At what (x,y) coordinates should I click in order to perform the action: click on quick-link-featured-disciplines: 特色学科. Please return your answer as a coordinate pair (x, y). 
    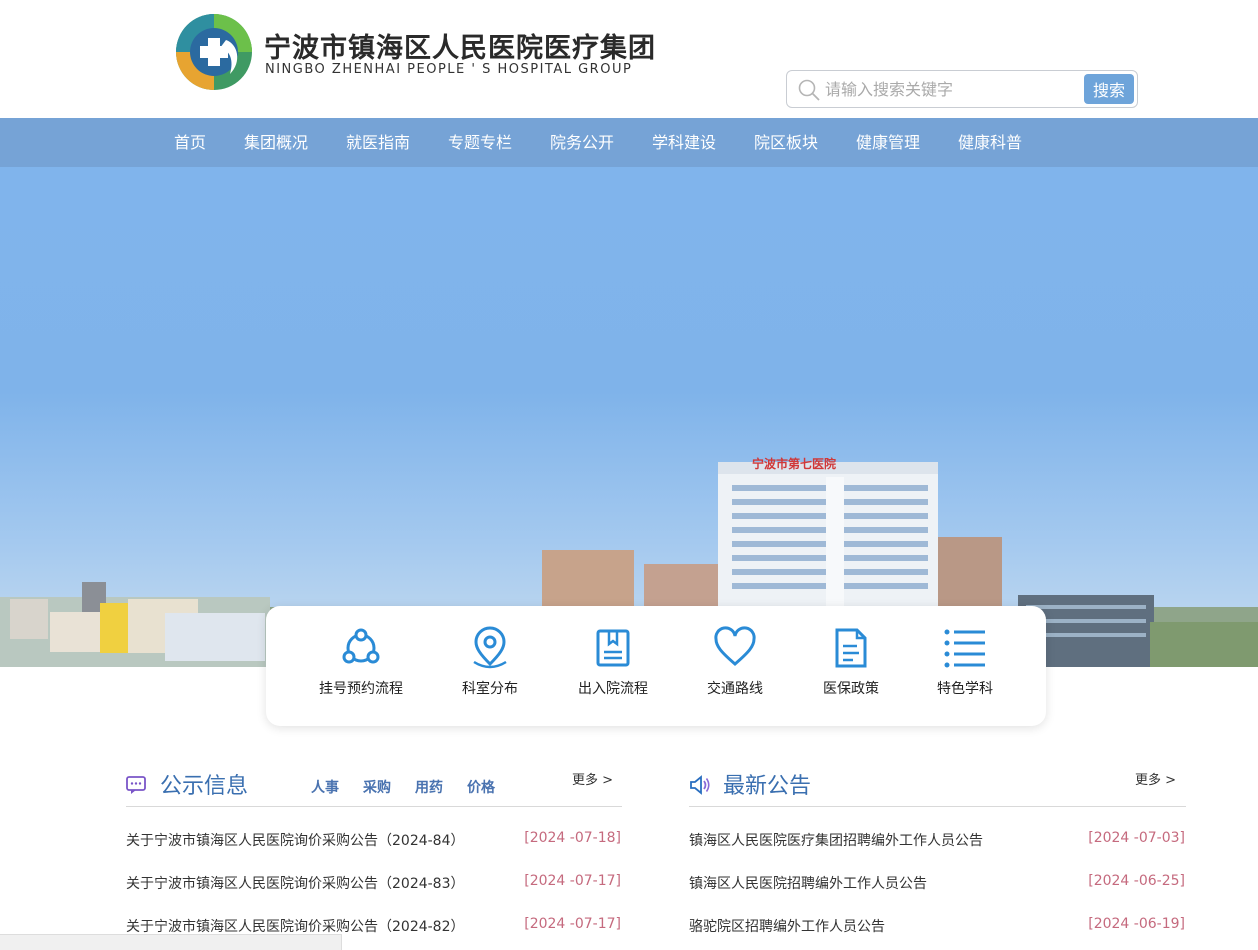
    Looking at the image, I should click on (965, 666).